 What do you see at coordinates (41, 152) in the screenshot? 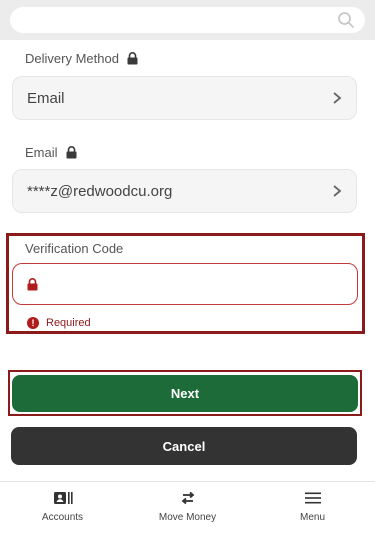
I see `email-label-text: Email` at bounding box center [41, 152].